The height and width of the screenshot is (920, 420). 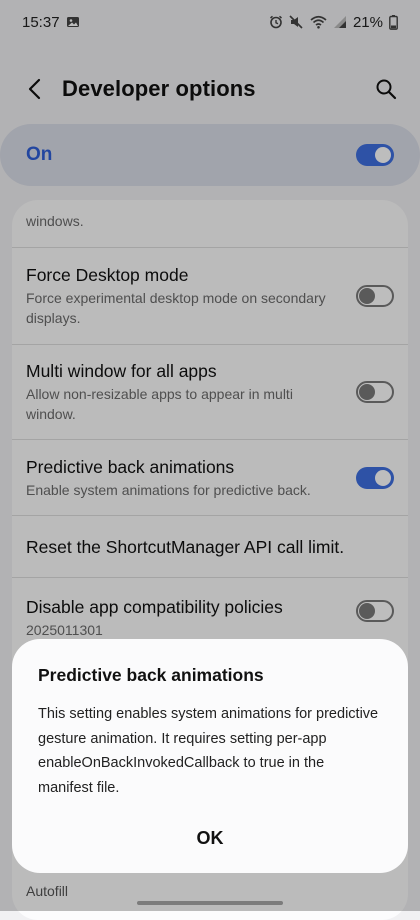 What do you see at coordinates (210, 903) in the screenshot?
I see `gesture-nav-handle` at bounding box center [210, 903].